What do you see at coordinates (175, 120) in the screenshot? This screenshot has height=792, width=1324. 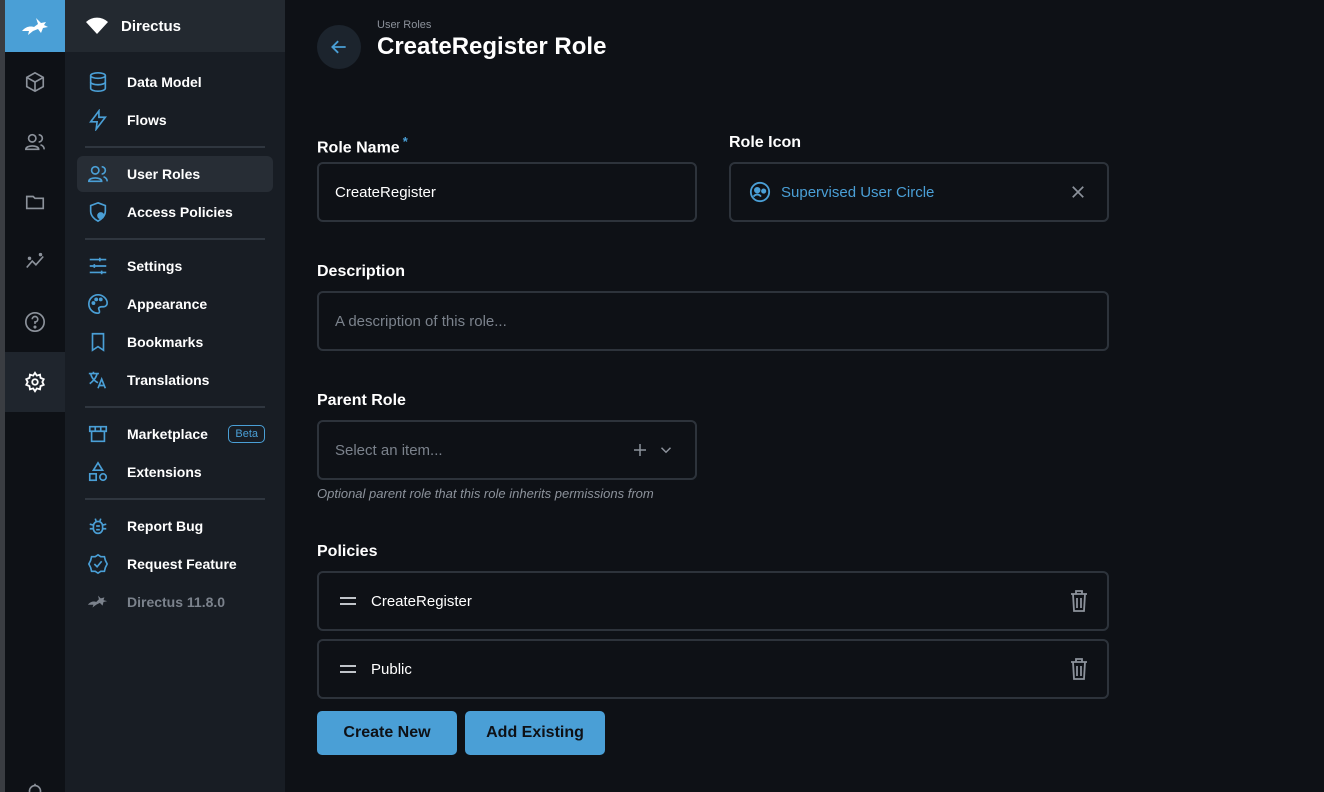 I see `nav-item-flows: Flows` at bounding box center [175, 120].